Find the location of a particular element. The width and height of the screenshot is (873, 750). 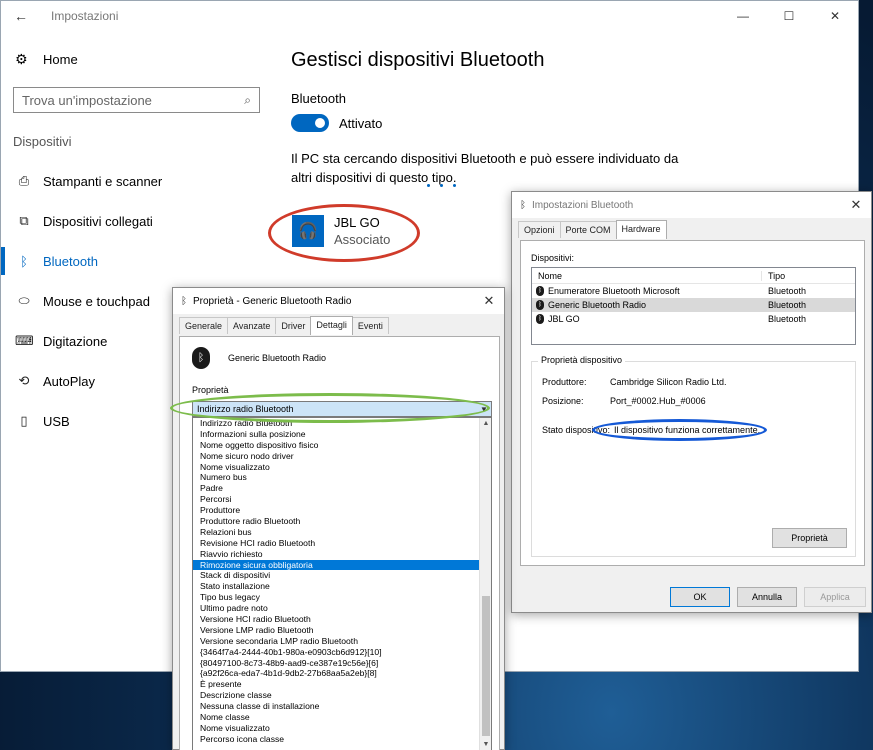

device-row-name: Enumeratore Bluetooth Microsoft is located at coordinates (614, 291).